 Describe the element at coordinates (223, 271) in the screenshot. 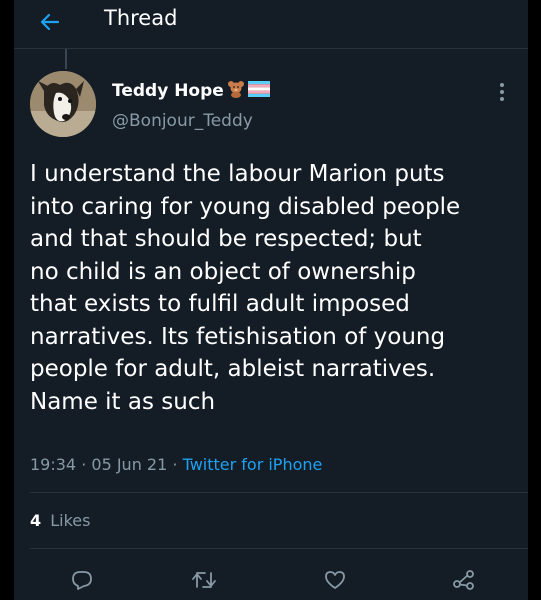

I see `tweet-text-line: no child is an object of ownership` at that location.